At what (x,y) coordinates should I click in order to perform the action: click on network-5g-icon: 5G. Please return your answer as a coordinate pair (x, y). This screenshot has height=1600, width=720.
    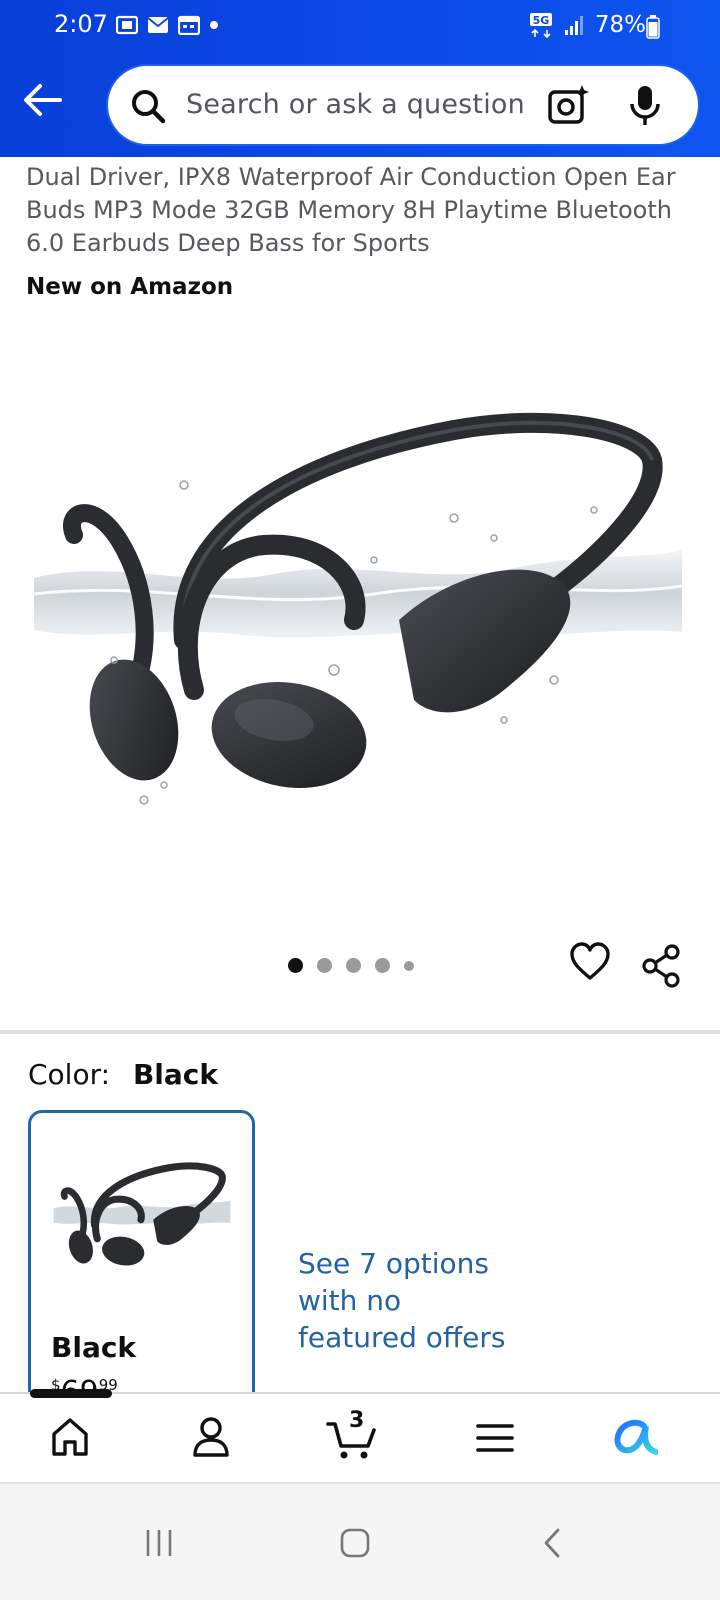
    Looking at the image, I should click on (540, 25).